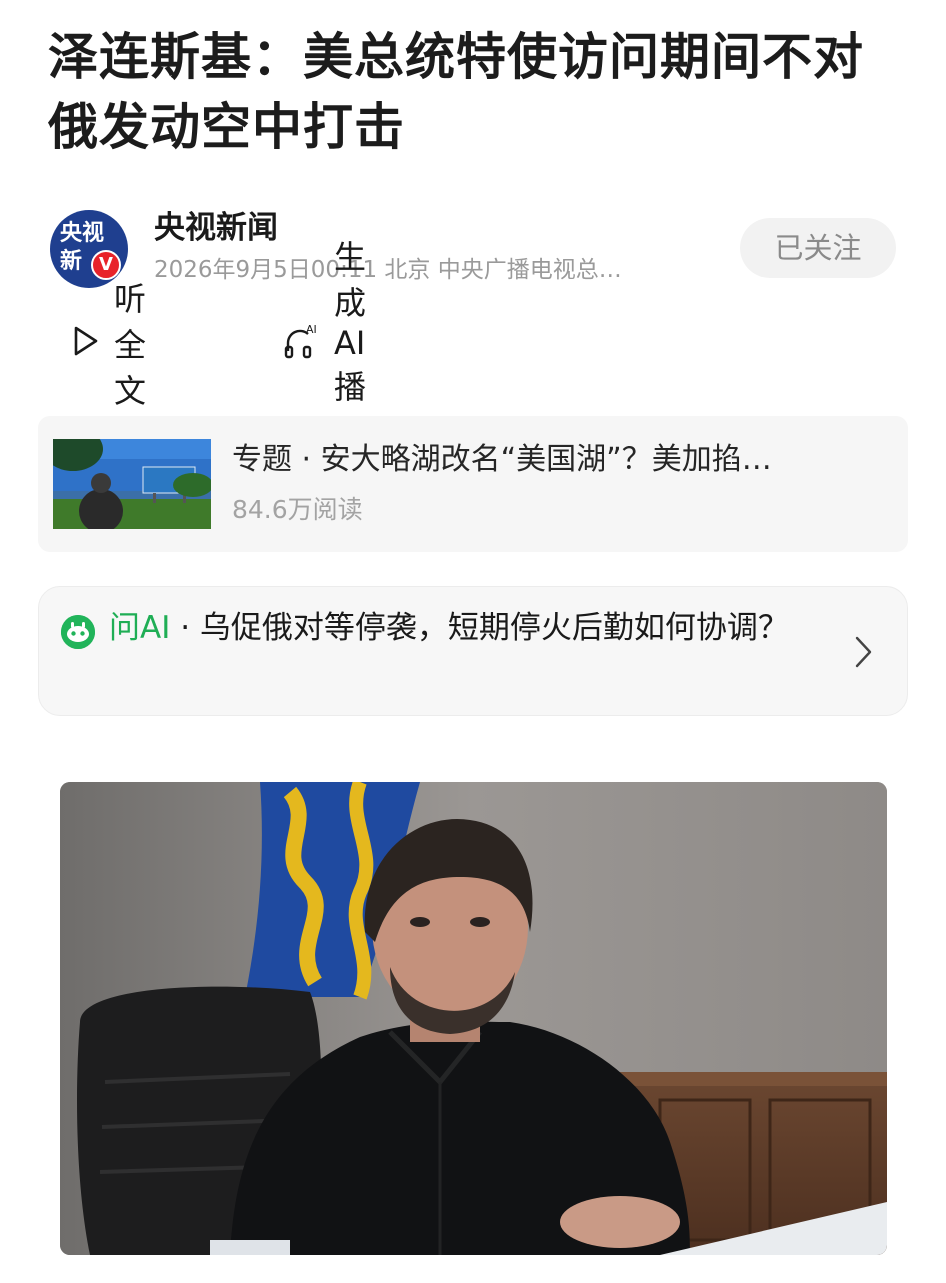 The width and height of the screenshot is (946, 1283). What do you see at coordinates (78, 632) in the screenshot?
I see `ai-assistant-icon` at bounding box center [78, 632].